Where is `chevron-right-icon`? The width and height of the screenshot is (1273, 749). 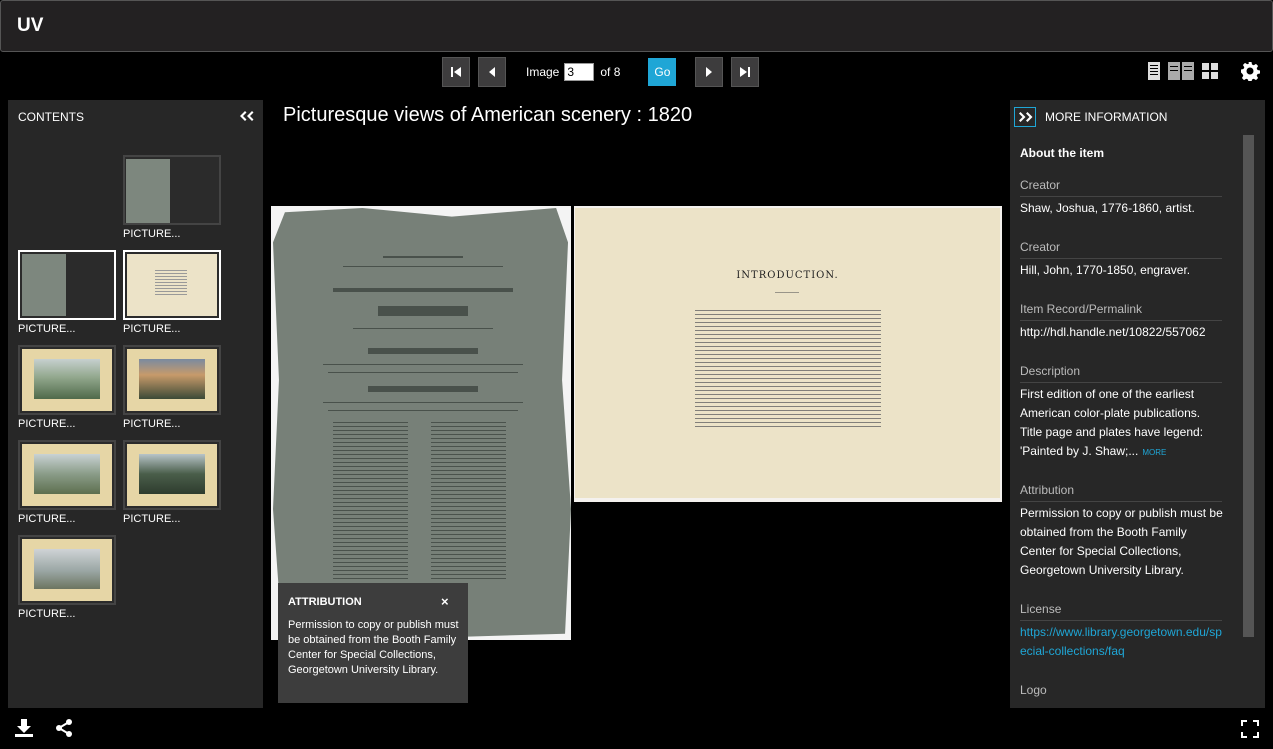 chevron-right-icon is located at coordinates (709, 72).